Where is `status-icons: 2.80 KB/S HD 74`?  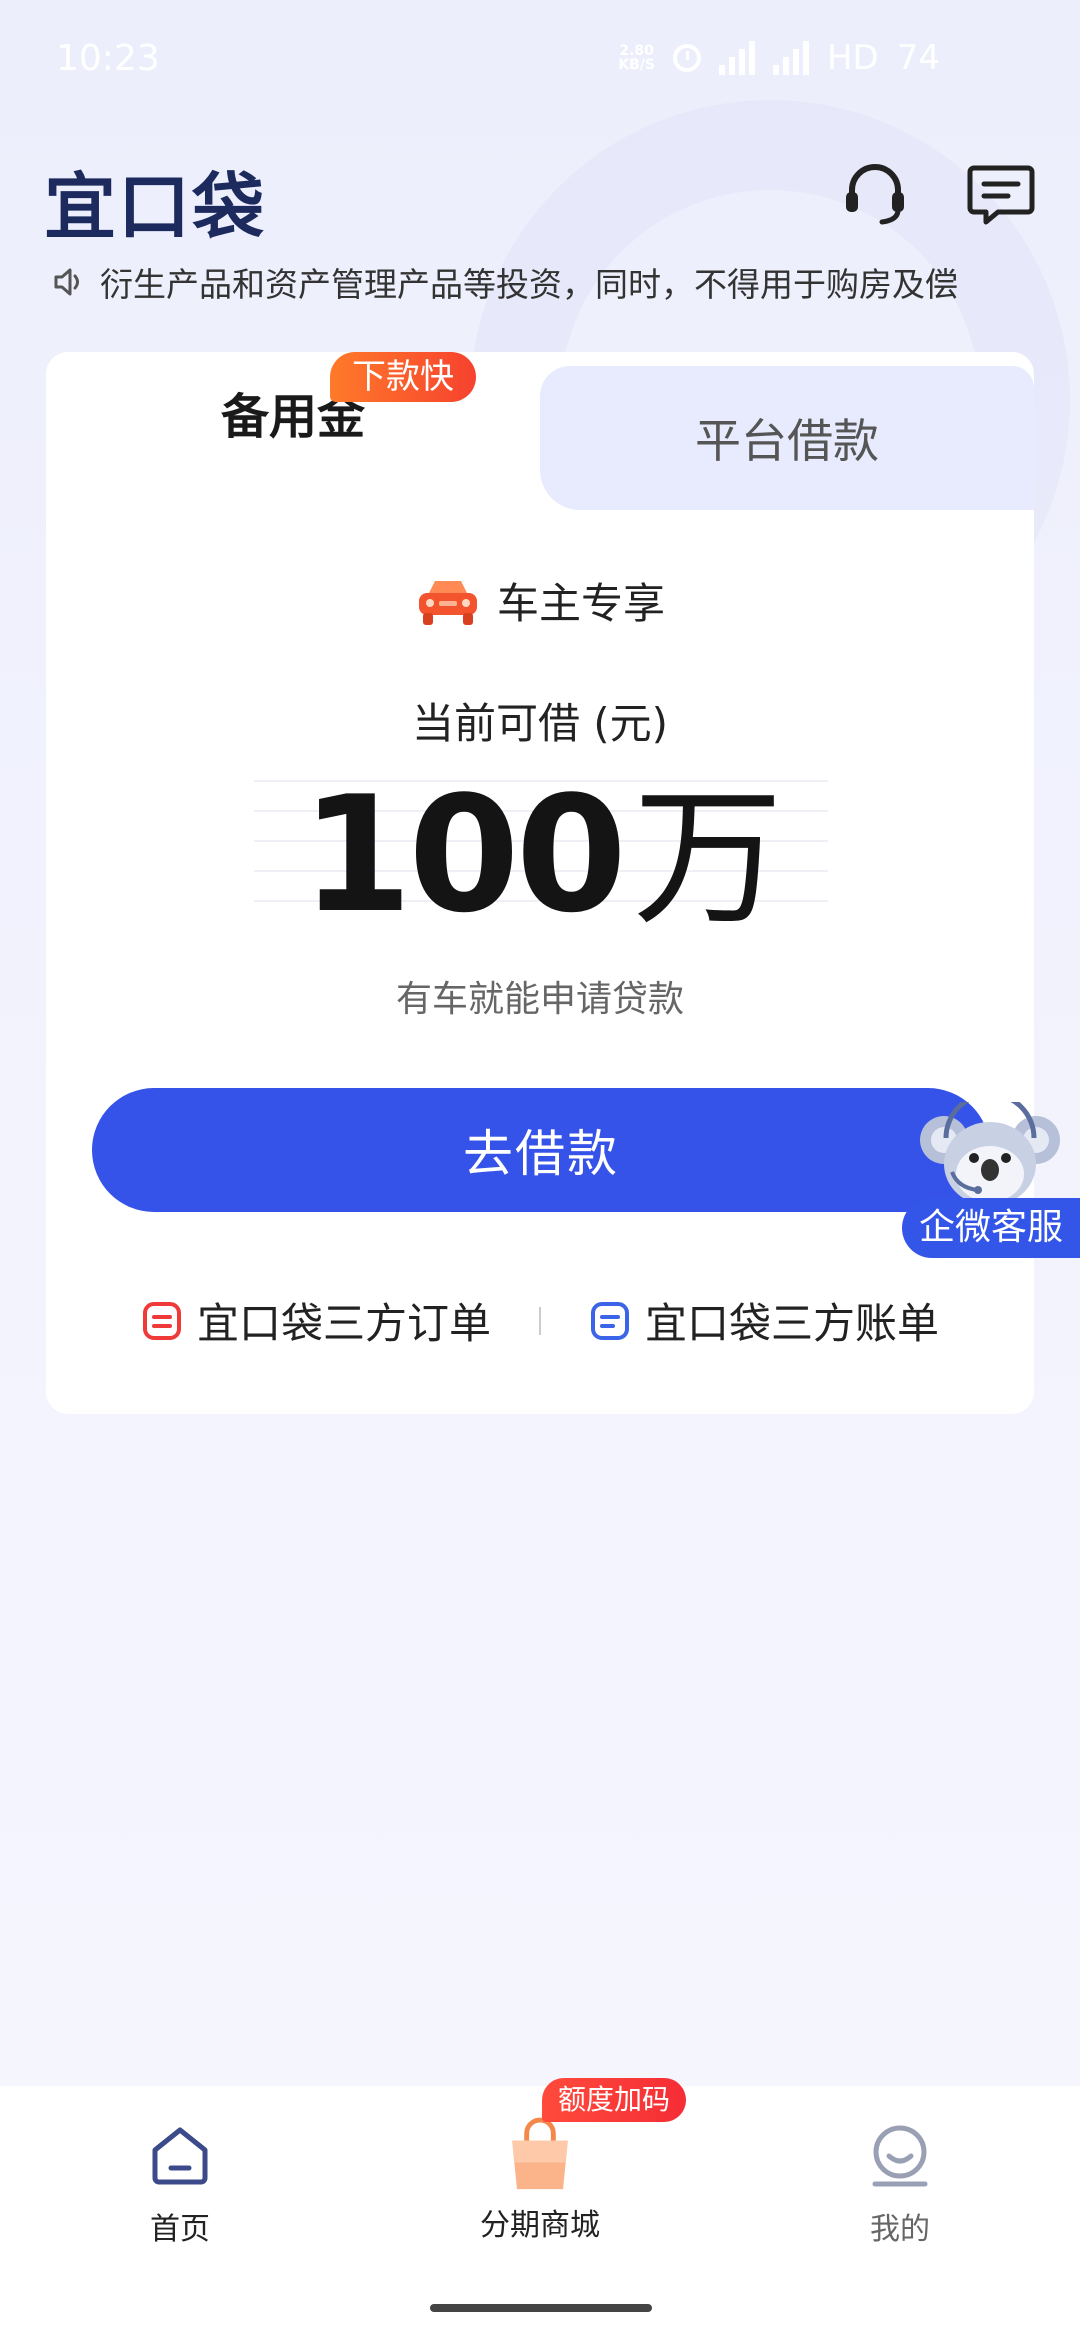 status-icons: 2.80 KB/S HD 74 is located at coordinates (779, 58).